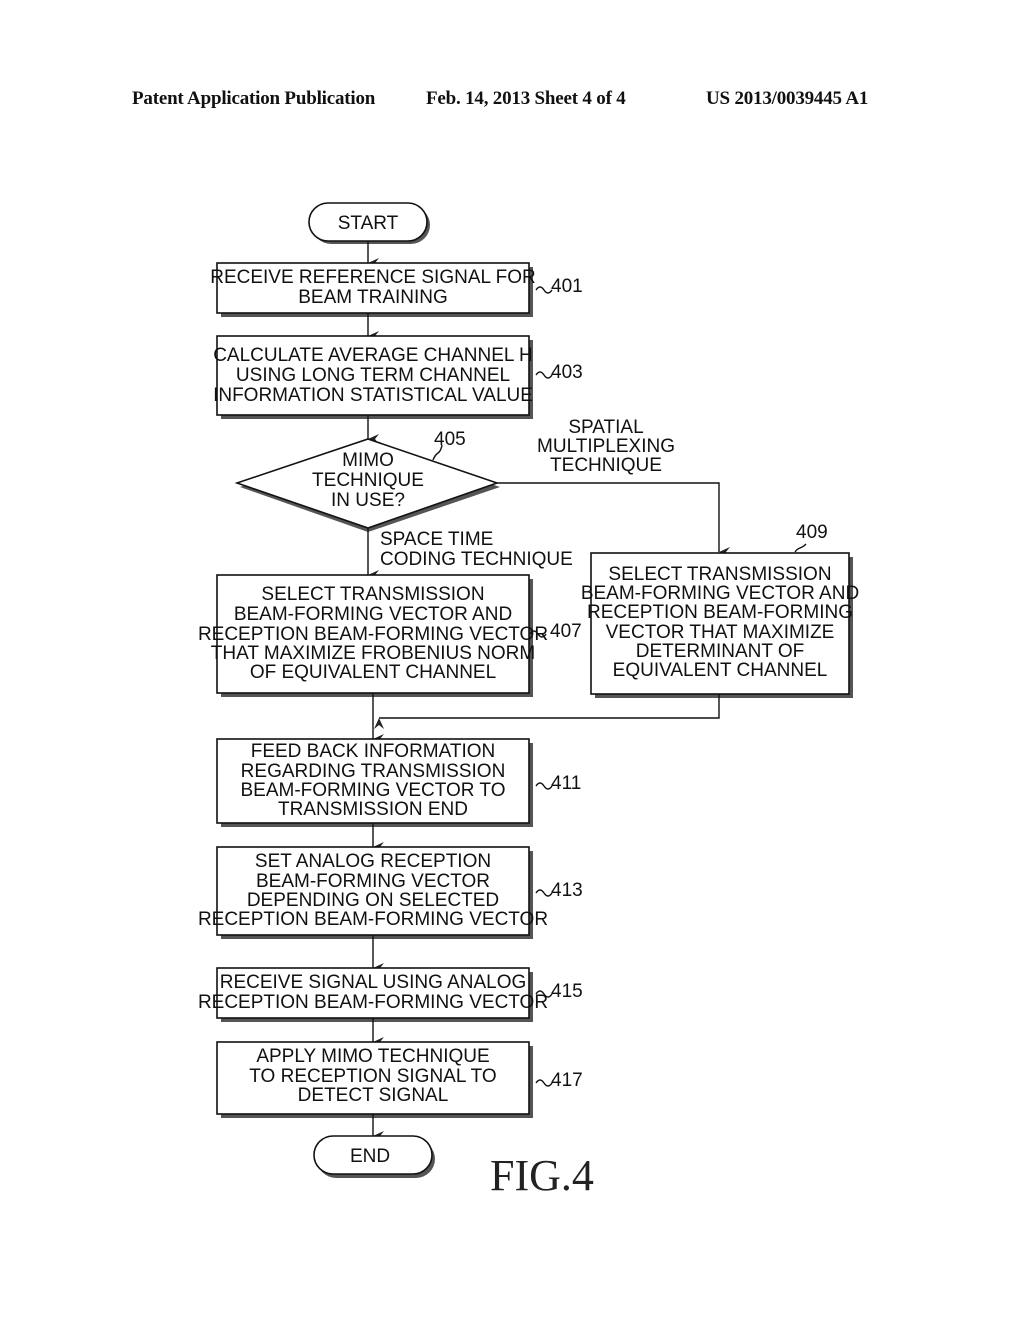 Image resolution: width=1024 pixels, height=1320 pixels. Describe the element at coordinates (373, 375) in the screenshot. I see `step-403-line-2: USING LONG TERM CHANNEL` at that location.